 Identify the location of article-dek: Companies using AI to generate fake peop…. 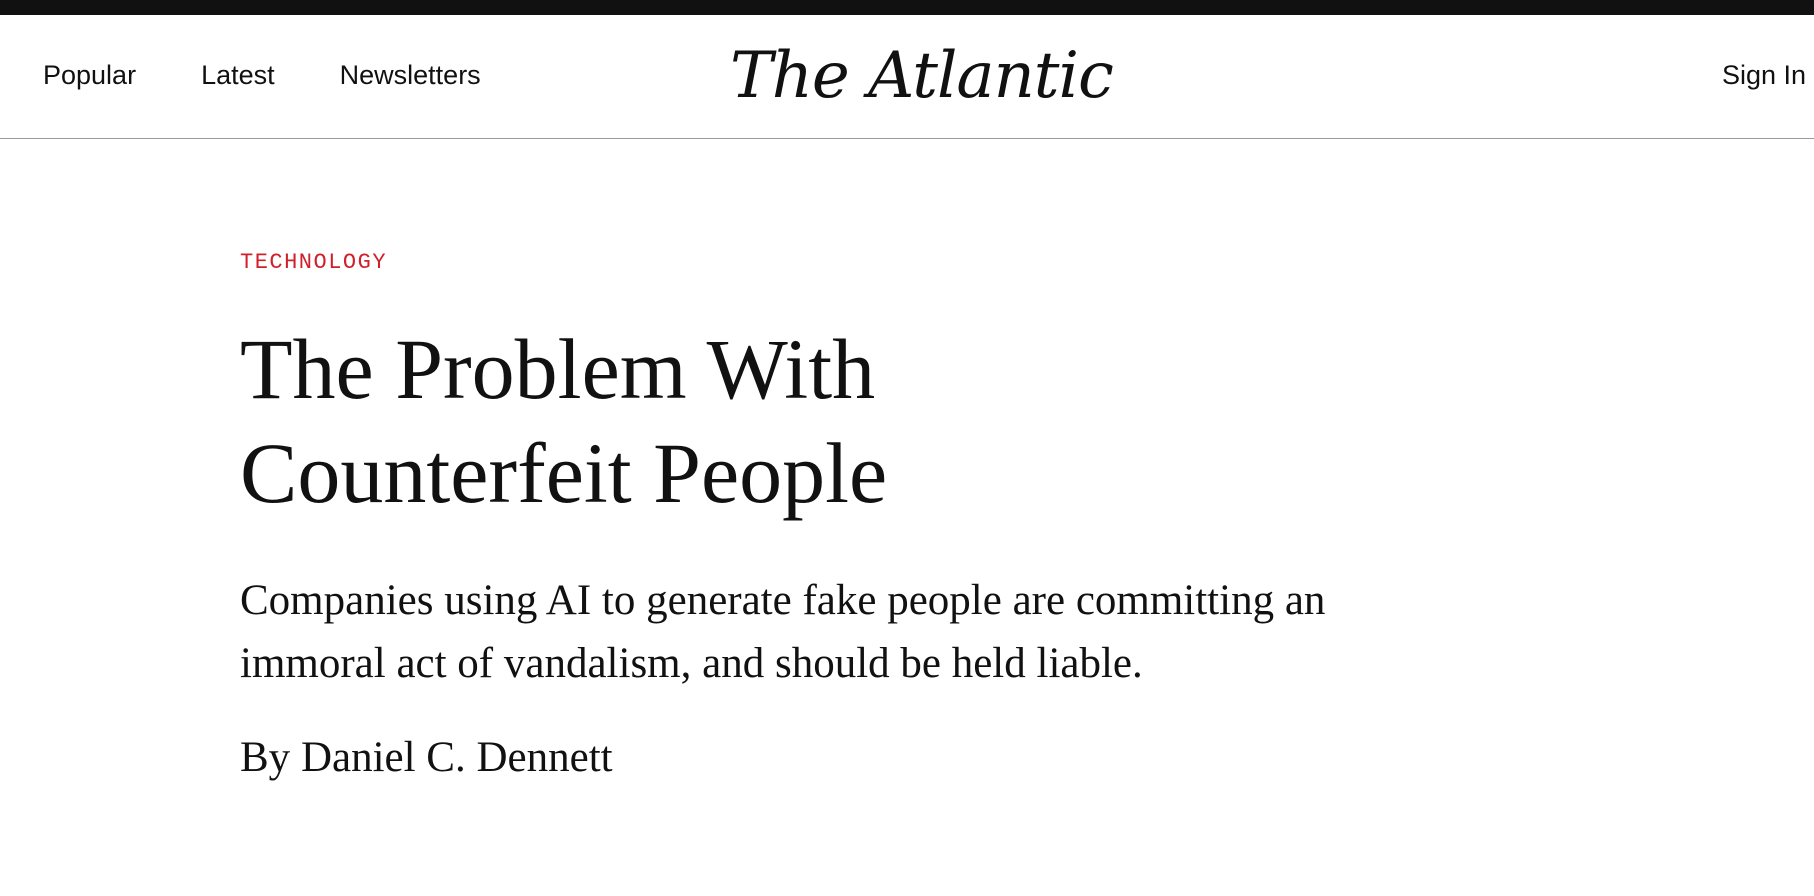
(783, 632).